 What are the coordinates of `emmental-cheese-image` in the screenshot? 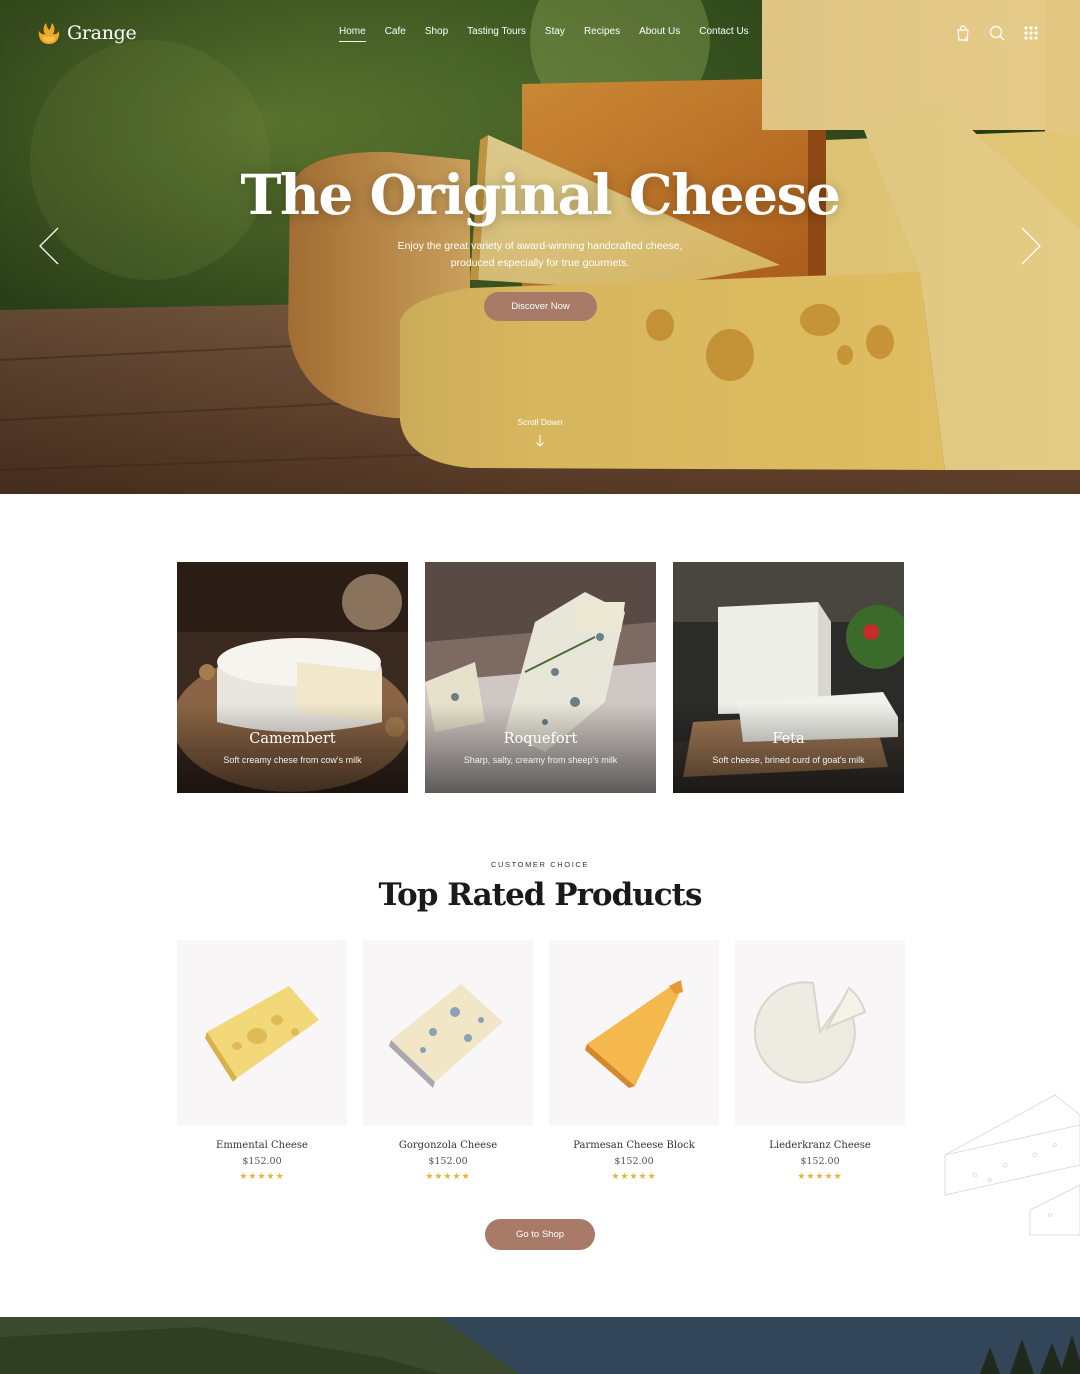 It's located at (262, 1034).